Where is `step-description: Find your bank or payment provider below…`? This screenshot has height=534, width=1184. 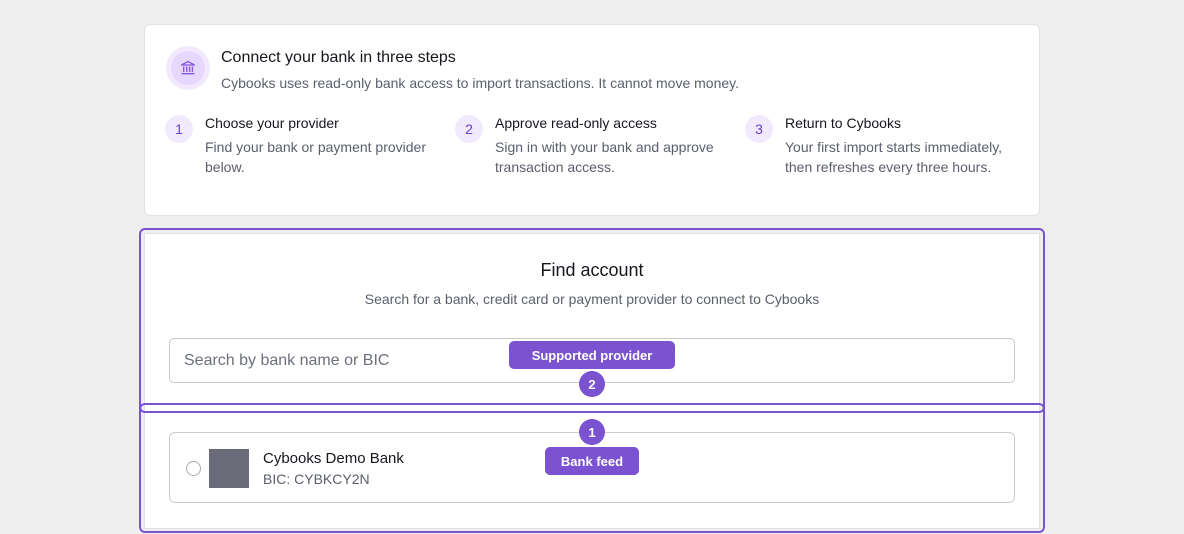
step-description: Find your bank or payment provider below… is located at coordinates (315, 157).